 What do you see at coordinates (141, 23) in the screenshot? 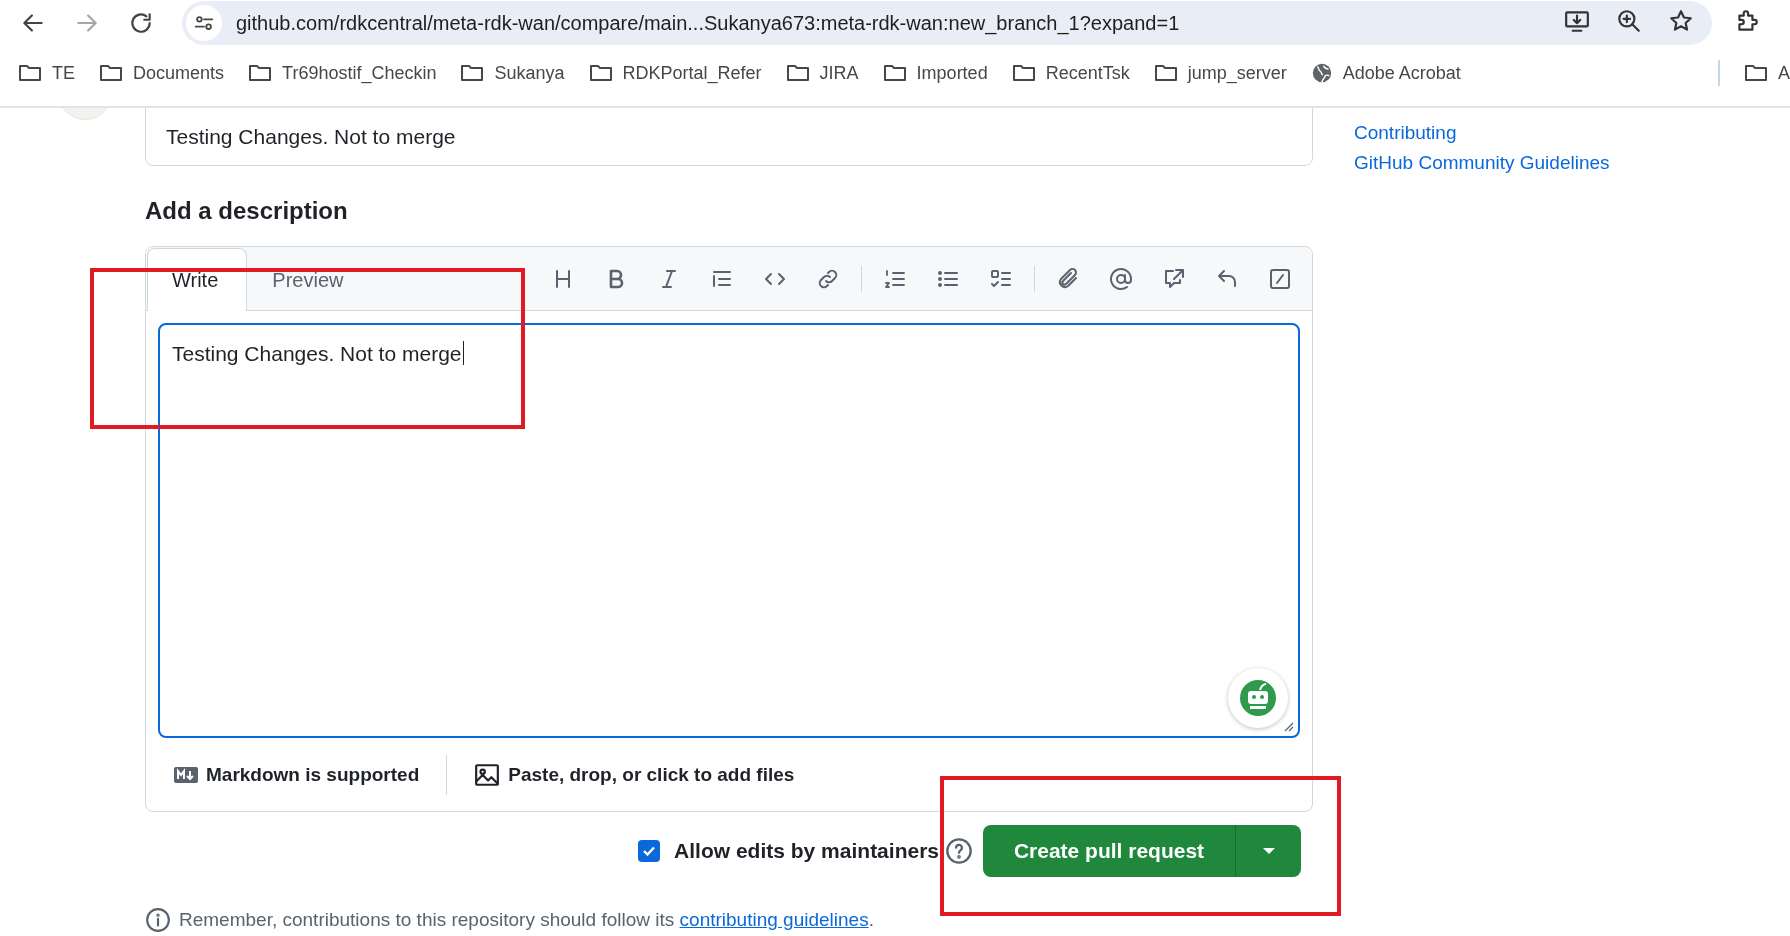
I see `reload-icon` at bounding box center [141, 23].